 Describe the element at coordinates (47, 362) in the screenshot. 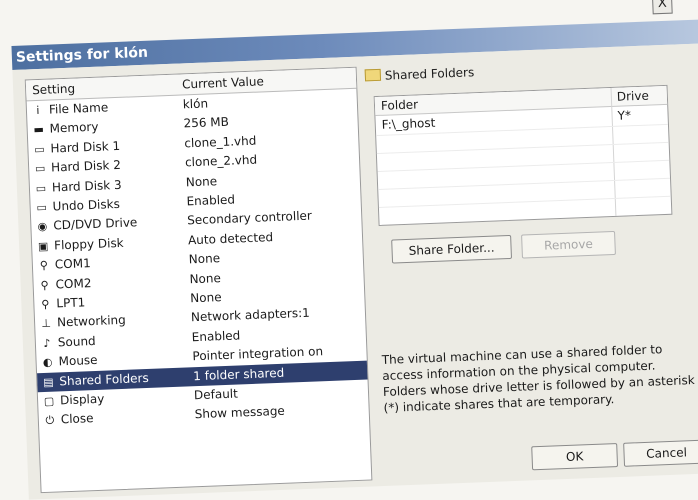

I see `mouse-icon: ◐` at that location.